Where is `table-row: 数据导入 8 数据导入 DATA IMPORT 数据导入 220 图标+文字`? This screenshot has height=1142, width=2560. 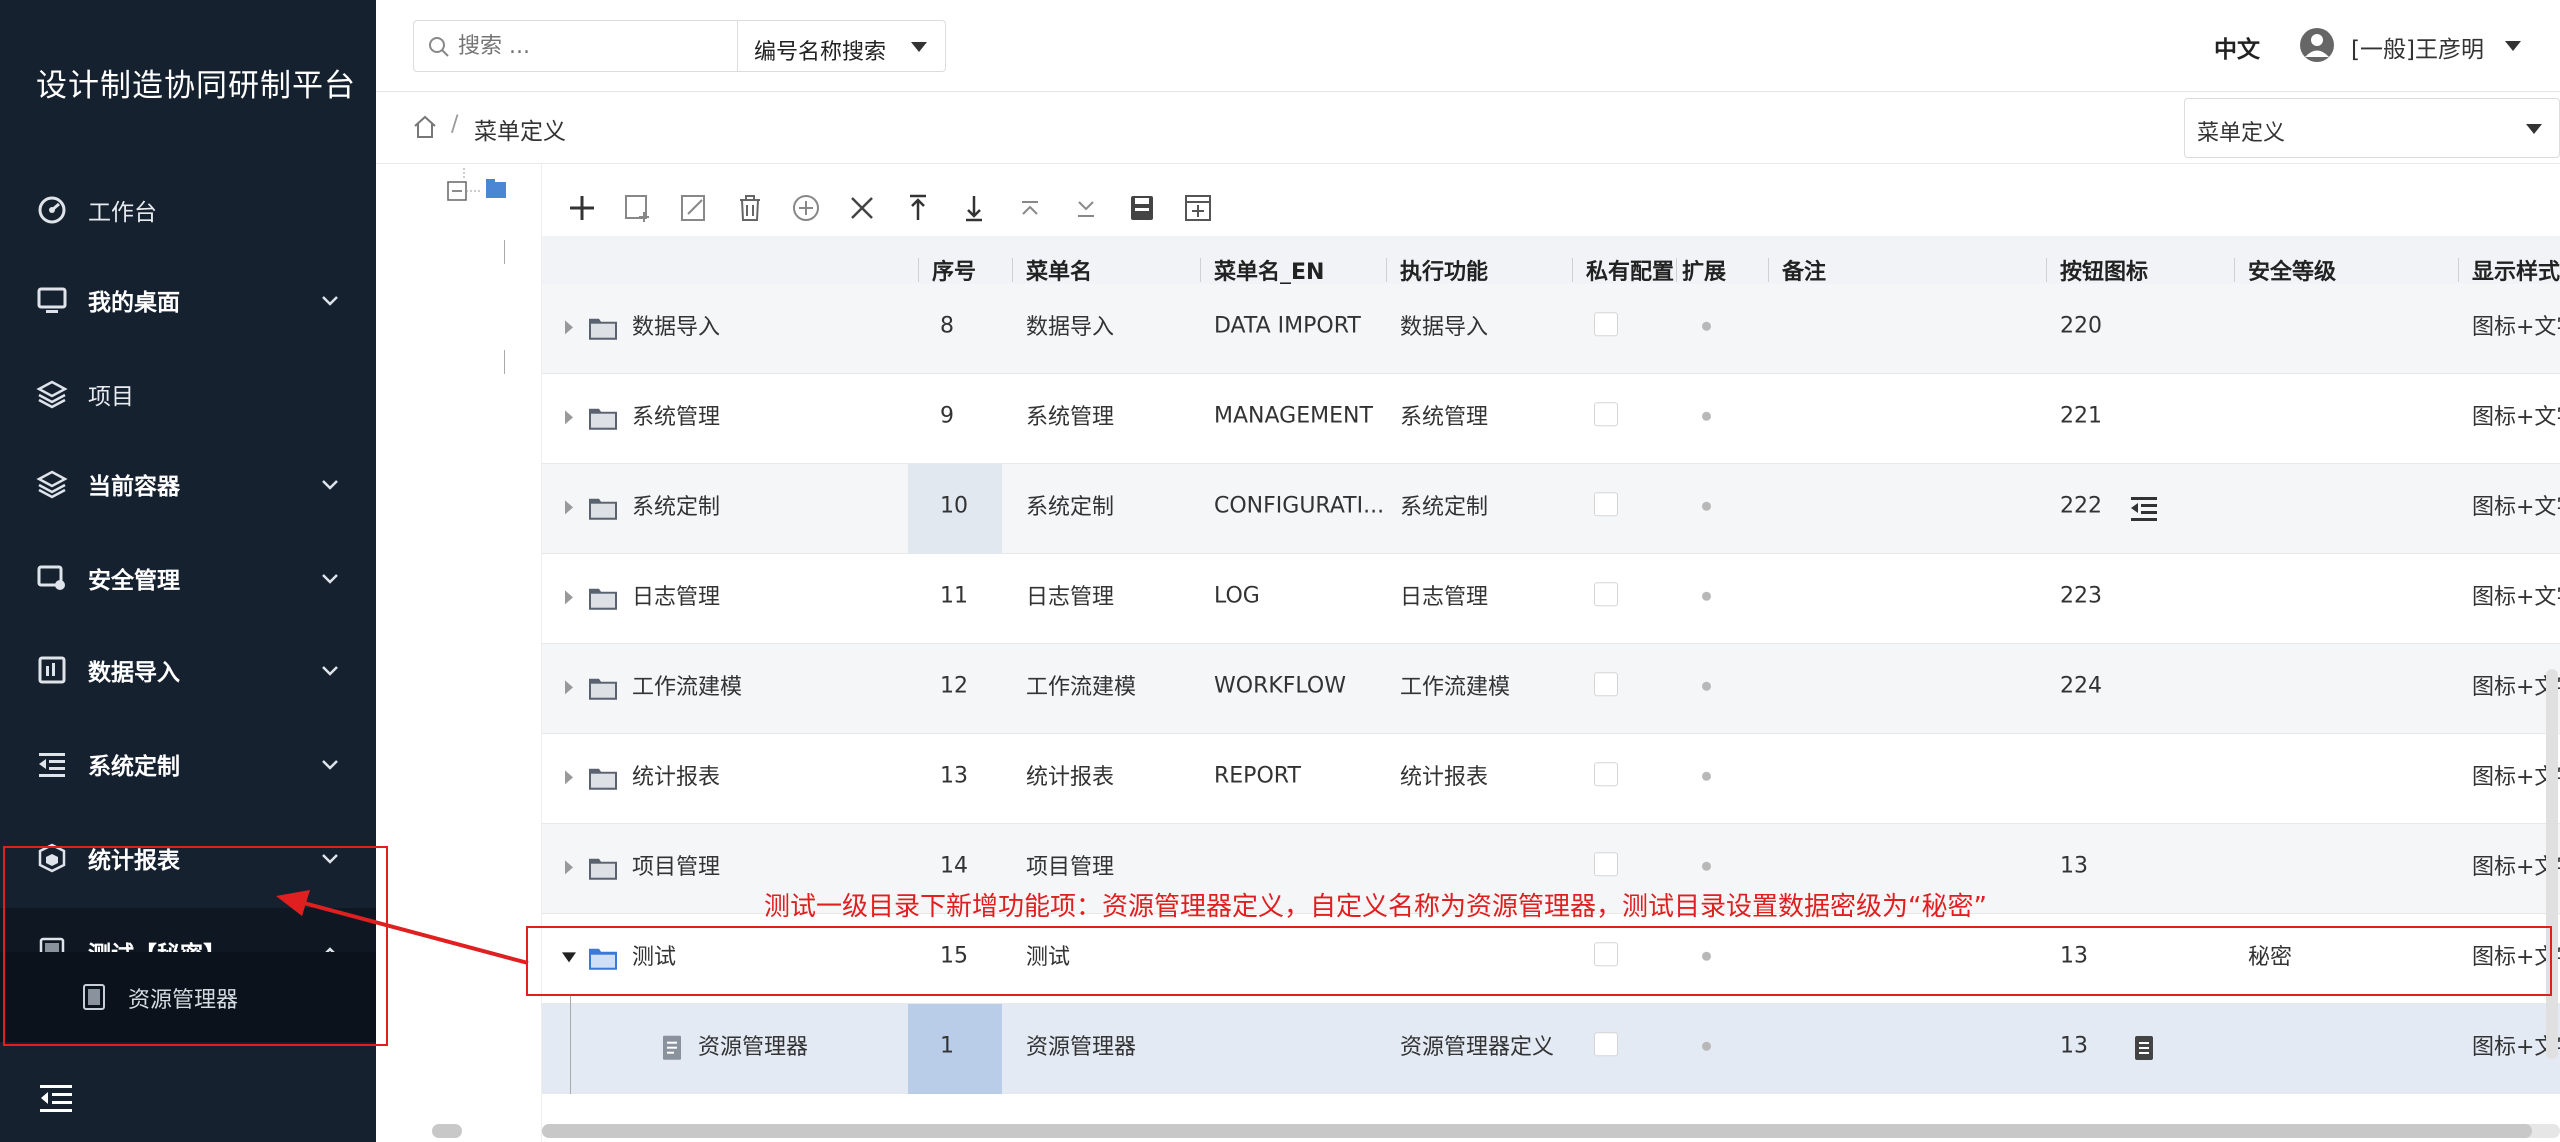
table-row: 数据导入 8 数据导入 DATA IMPORT 数据导入 220 图标+文字 is located at coordinates (1551, 329).